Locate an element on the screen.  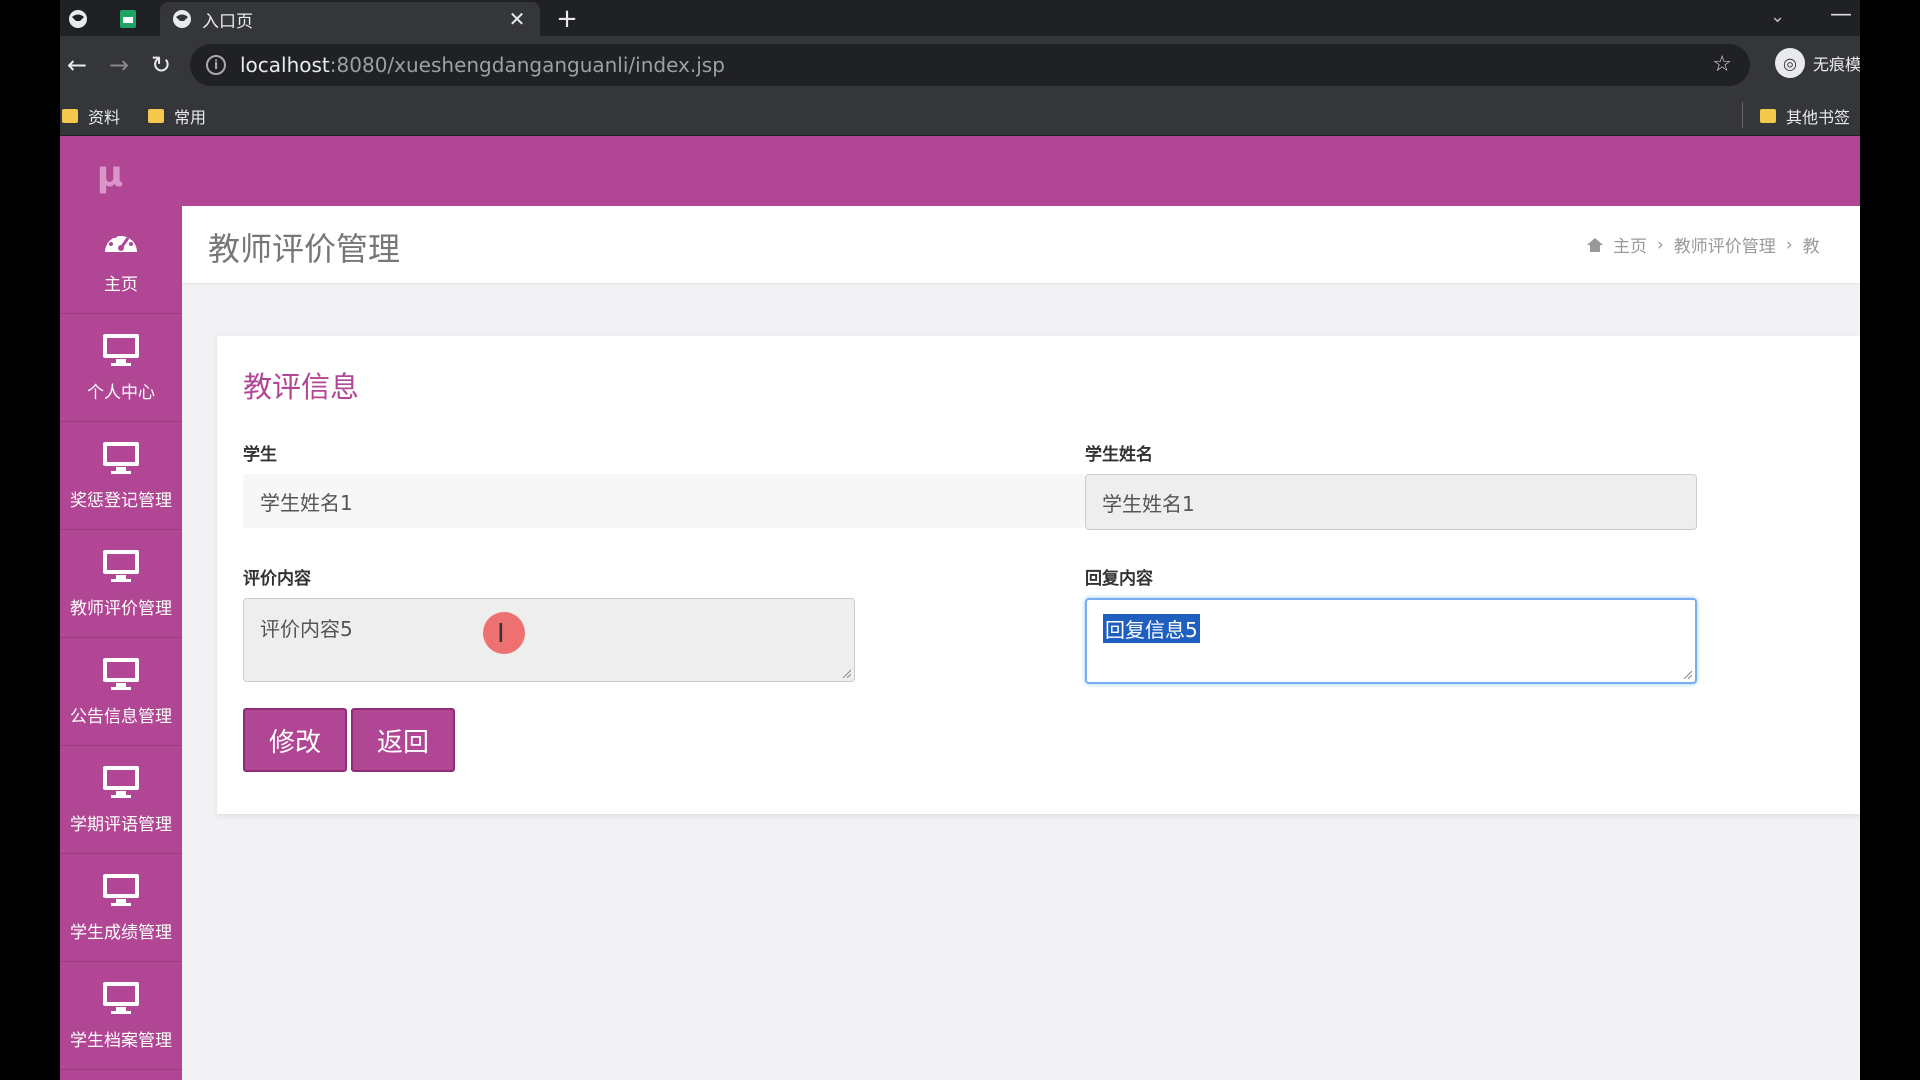
other-bookmarks: 其他书签 is located at coordinates (1805, 116).